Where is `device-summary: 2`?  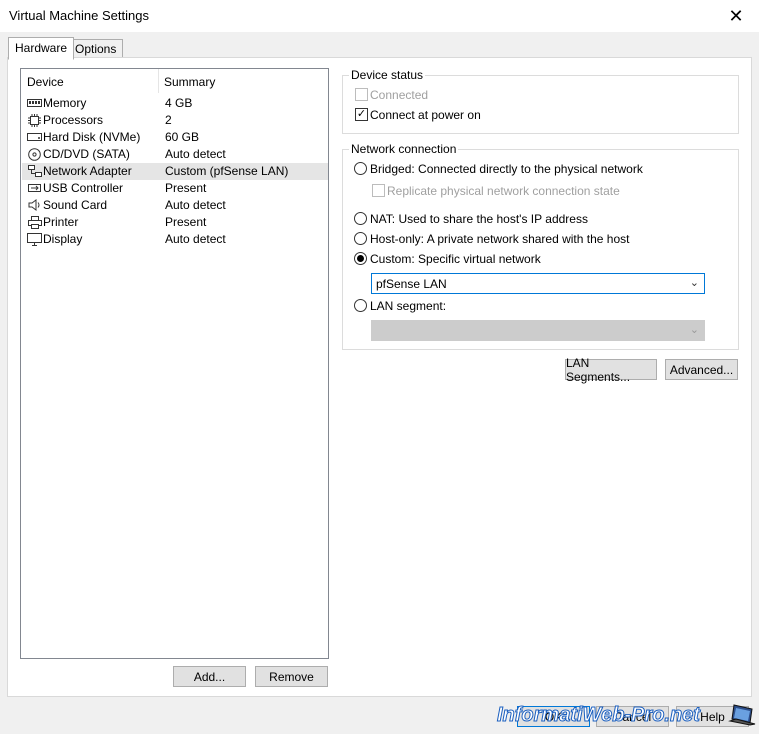 device-summary: 2 is located at coordinates (168, 120).